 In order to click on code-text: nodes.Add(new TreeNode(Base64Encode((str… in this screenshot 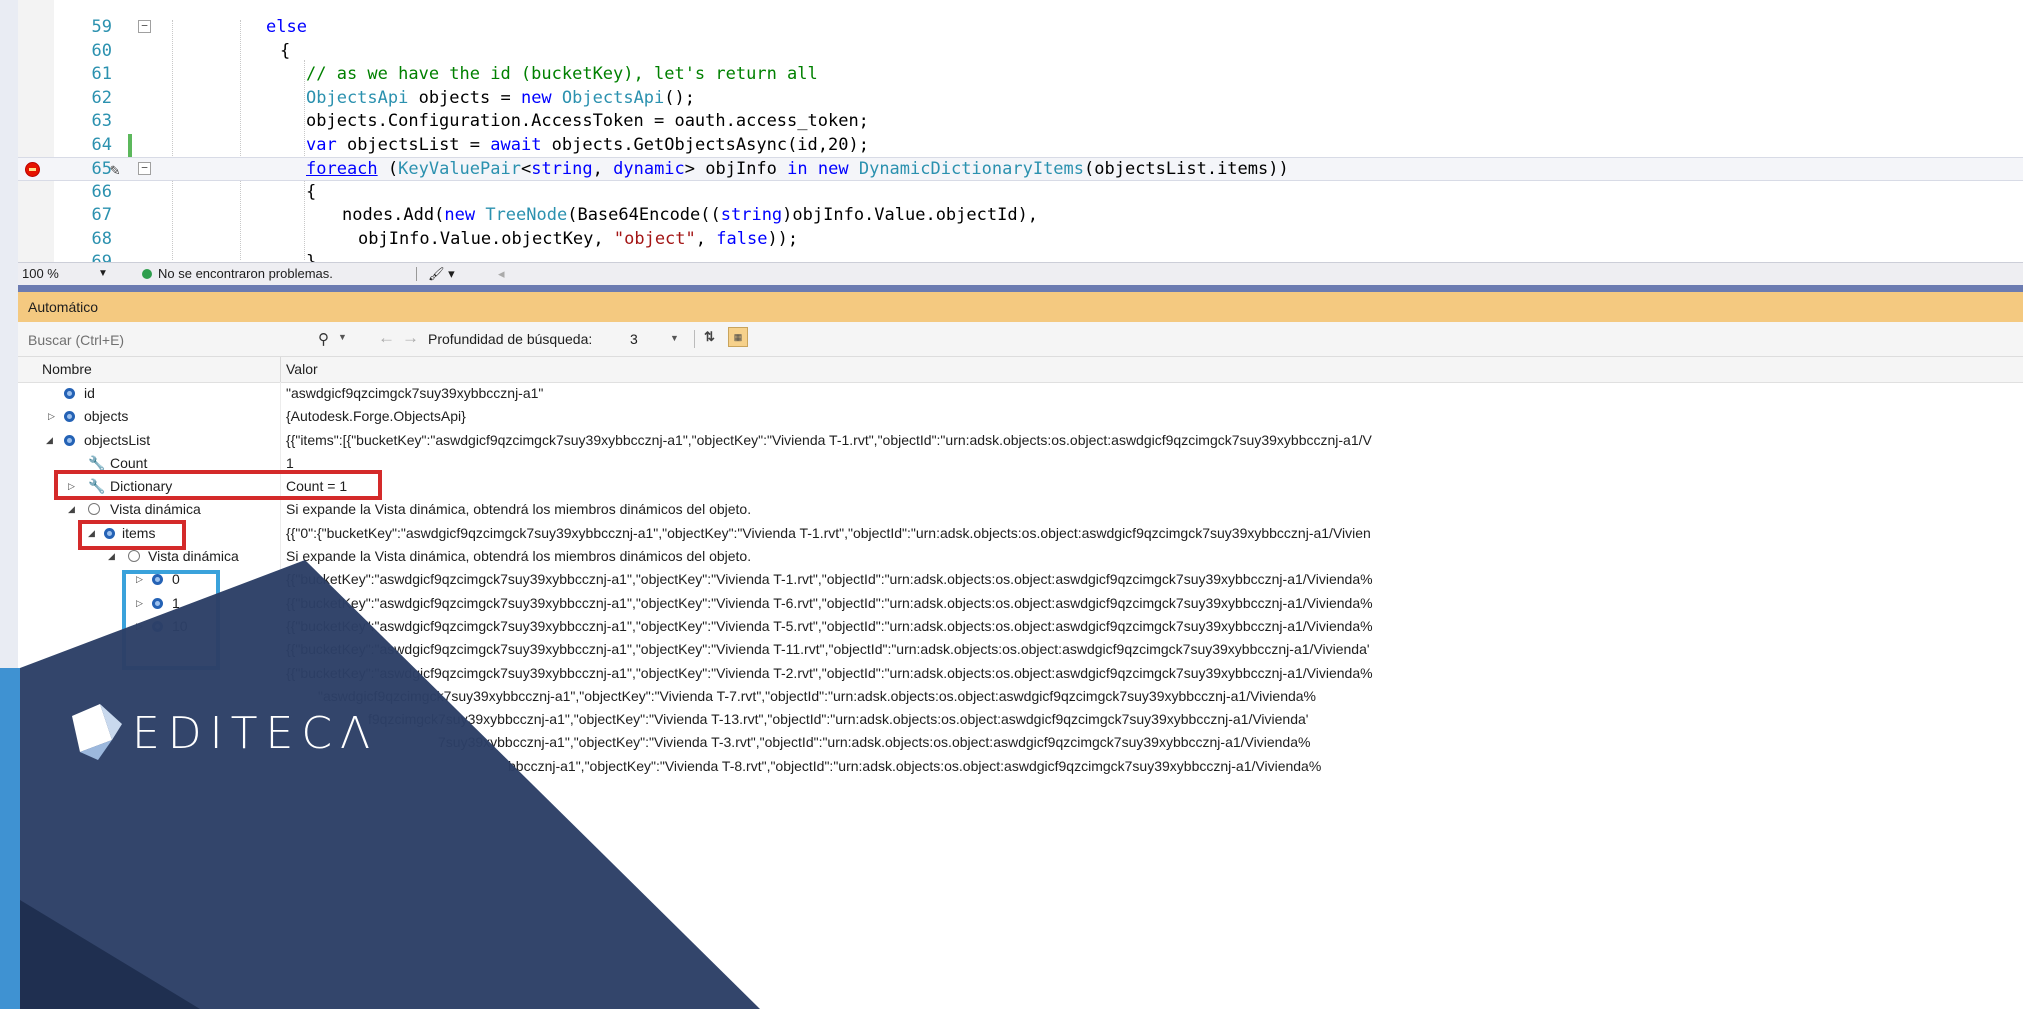, I will do `click(690, 215)`.